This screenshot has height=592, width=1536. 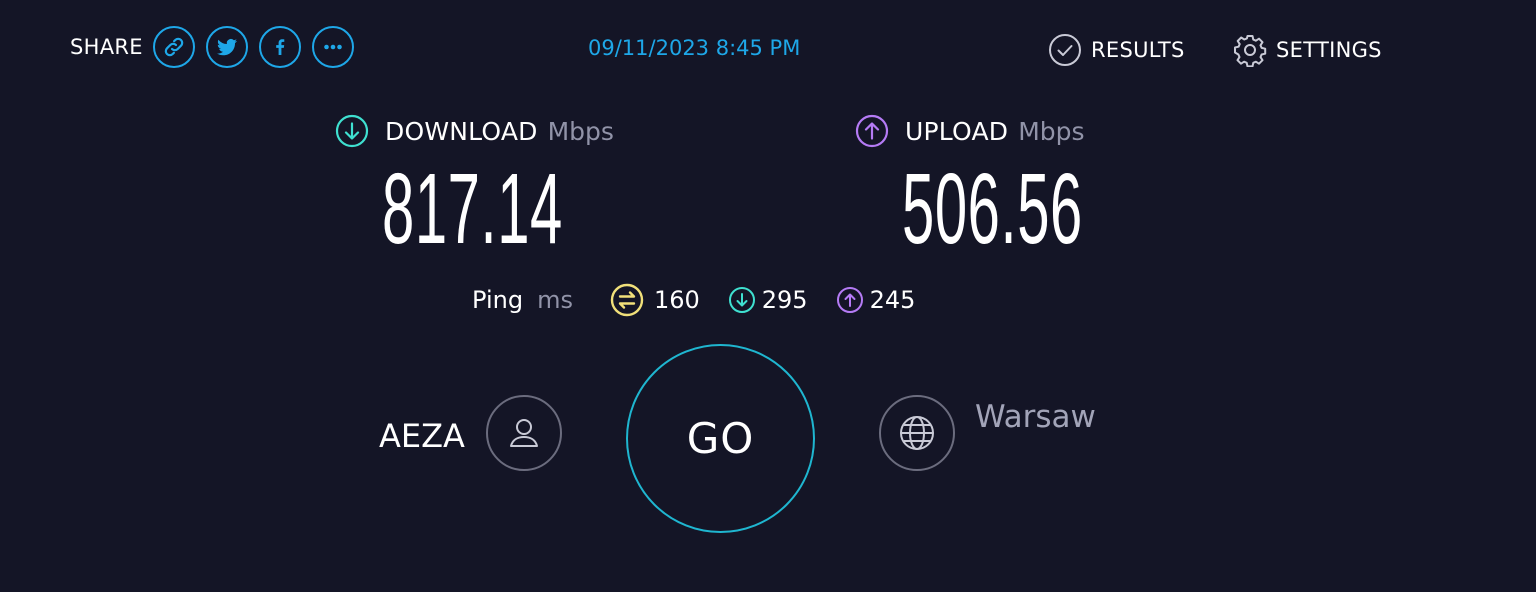 What do you see at coordinates (461, 131) in the screenshot?
I see `download-label: DOWNLOAD` at bounding box center [461, 131].